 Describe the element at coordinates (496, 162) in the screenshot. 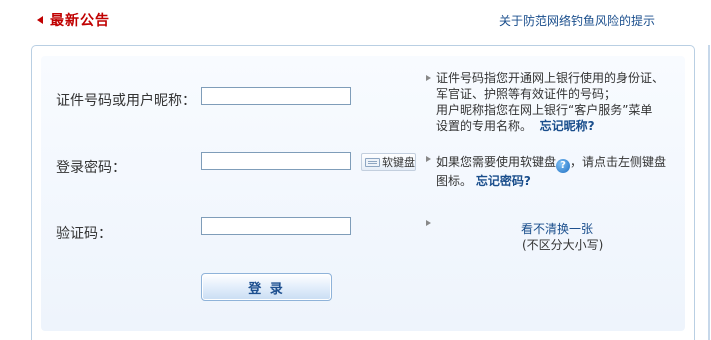

I see `password-hint-text: 如果您需要使用软键盘` at that location.